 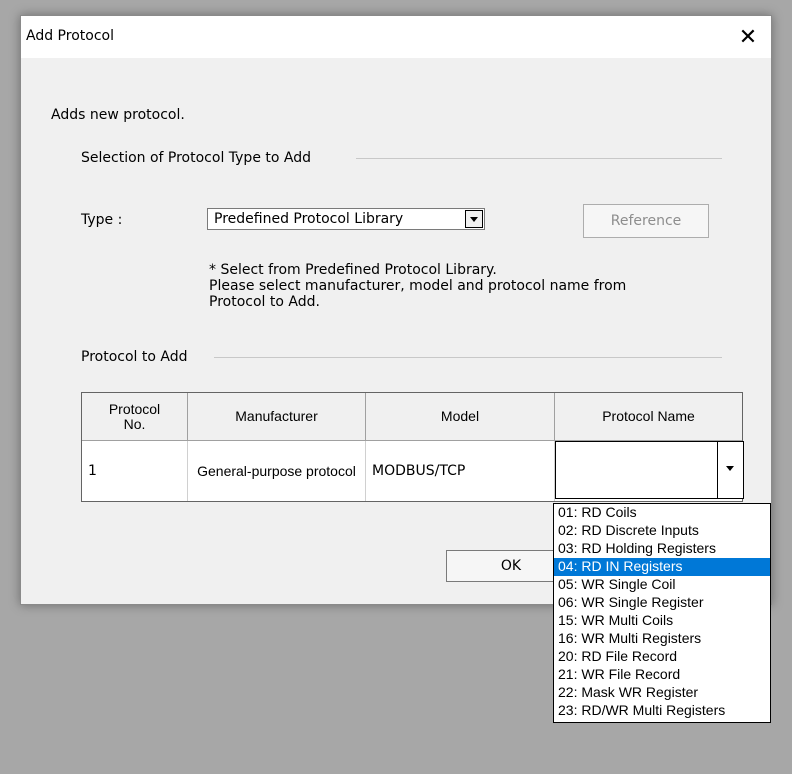 I want to click on group-selection-title: Selection of Protocol Type to Add, so click(x=196, y=158).